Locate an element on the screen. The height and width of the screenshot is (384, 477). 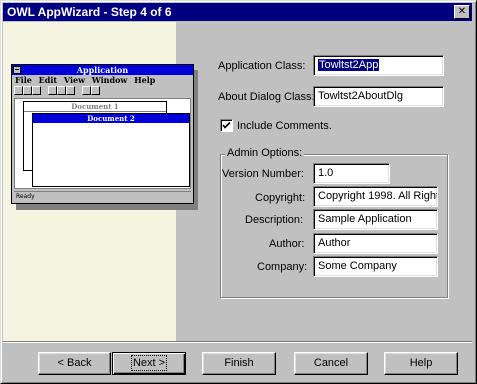
illustration-document-1-title: Document 1 is located at coordinates (95, 107).